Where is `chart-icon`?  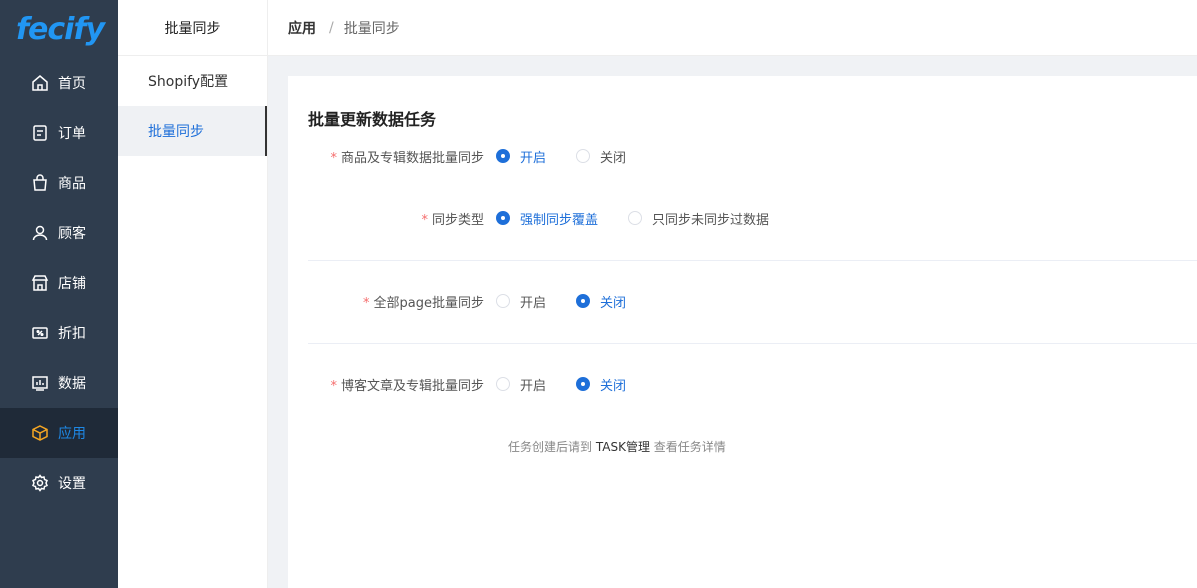
chart-icon is located at coordinates (40, 383).